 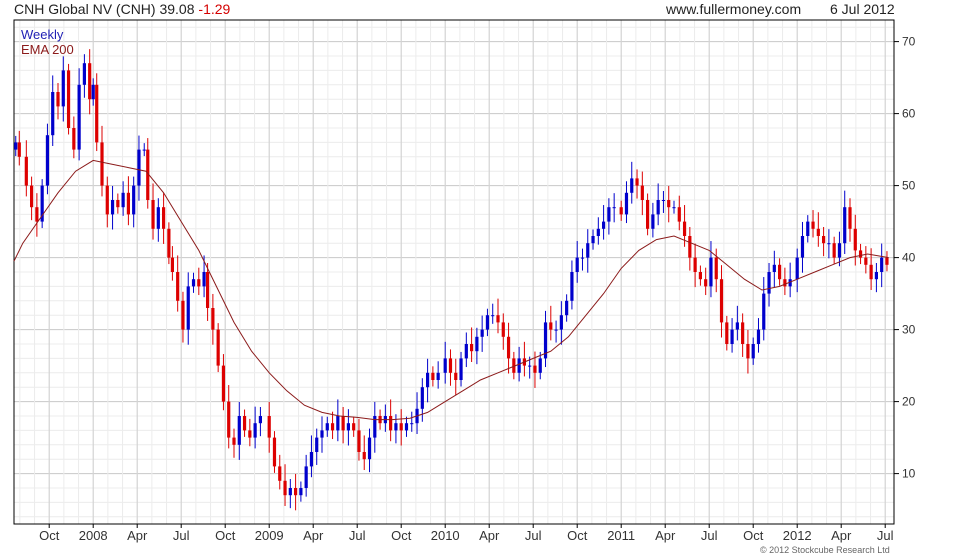 What do you see at coordinates (445, 535) in the screenshot?
I see `x-tick-label: 2010` at bounding box center [445, 535].